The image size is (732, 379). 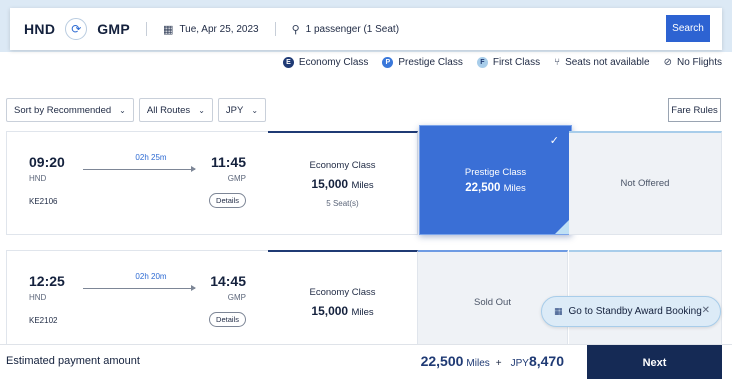 What do you see at coordinates (76, 29) in the screenshot?
I see `swap-icon: ⟳` at bounding box center [76, 29].